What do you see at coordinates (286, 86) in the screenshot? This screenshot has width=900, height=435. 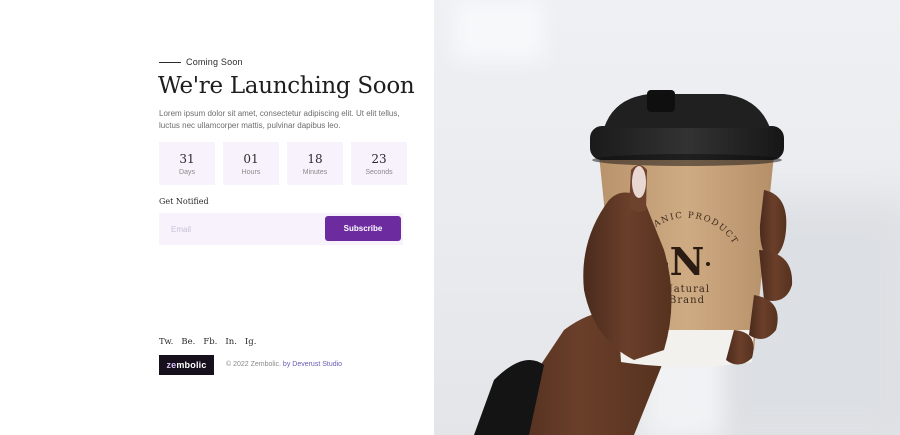 I see `page-title: We're Launching Soon` at bounding box center [286, 86].